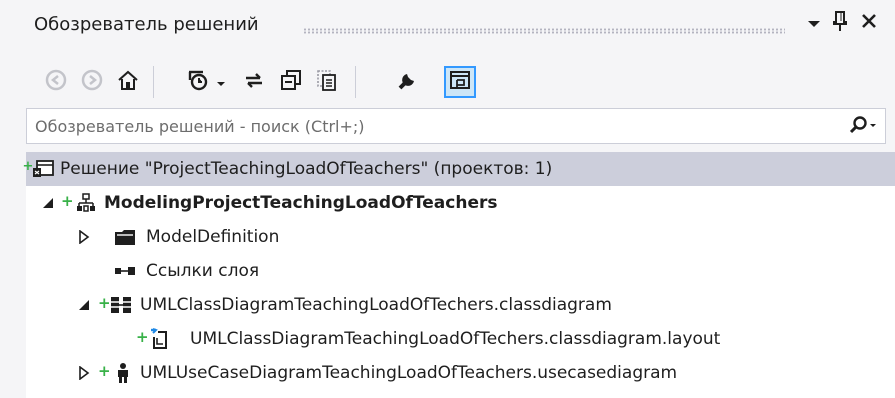 The width and height of the screenshot is (895, 398). I want to click on back-icon, so click(56, 82).